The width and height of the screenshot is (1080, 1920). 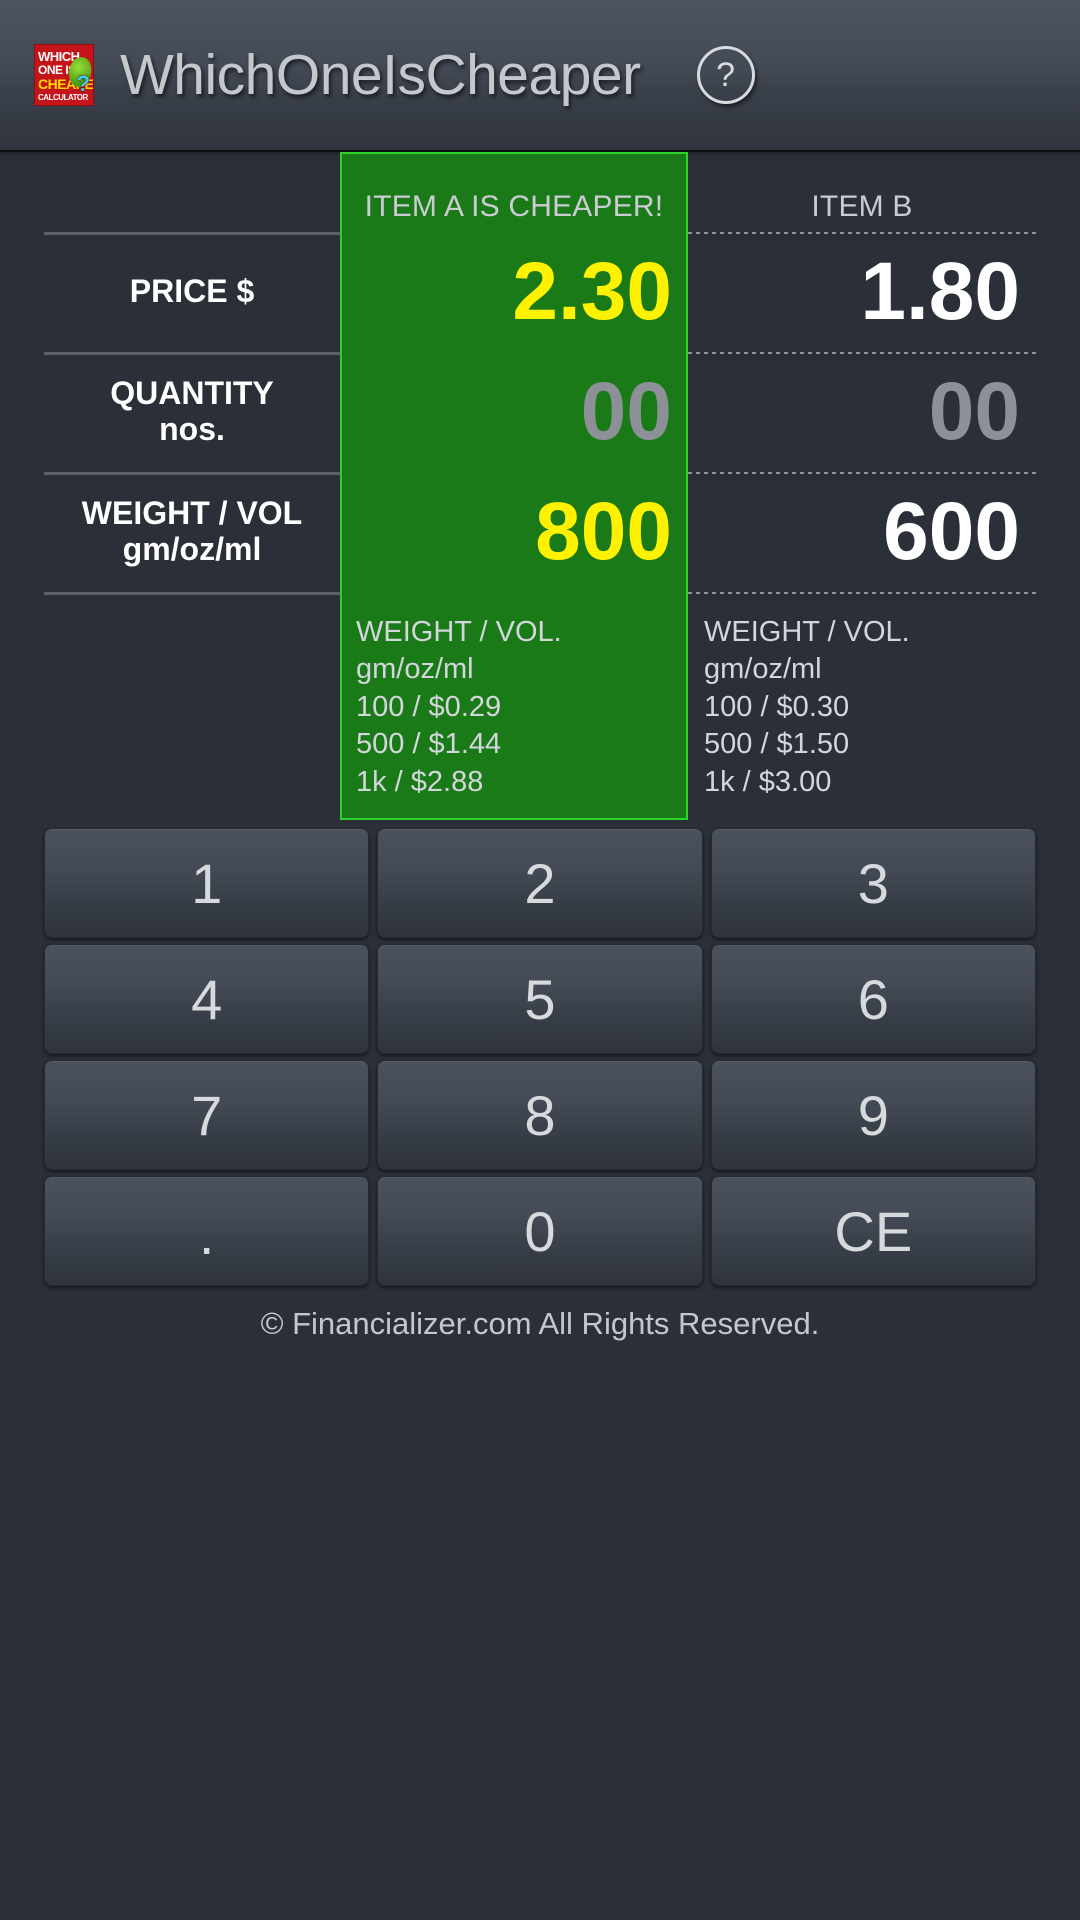 What do you see at coordinates (207, 1115) in the screenshot?
I see `key-7: 7` at bounding box center [207, 1115].